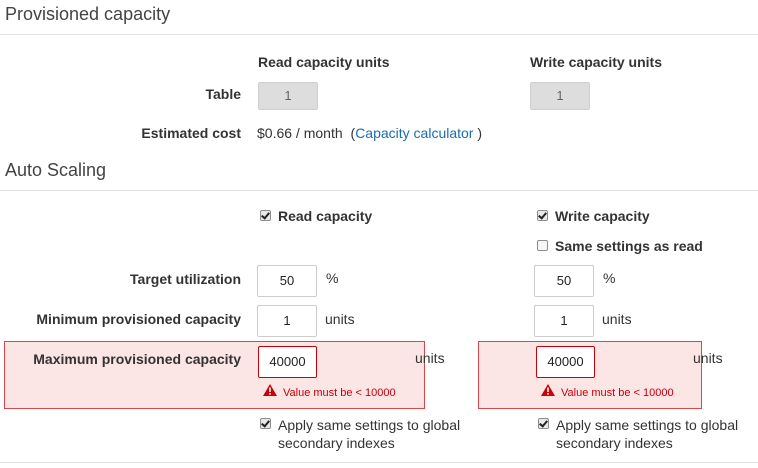  Describe the element at coordinates (339, 393) in the screenshot. I see `max-capacity-read-error-message: Value must be < 10000` at that location.